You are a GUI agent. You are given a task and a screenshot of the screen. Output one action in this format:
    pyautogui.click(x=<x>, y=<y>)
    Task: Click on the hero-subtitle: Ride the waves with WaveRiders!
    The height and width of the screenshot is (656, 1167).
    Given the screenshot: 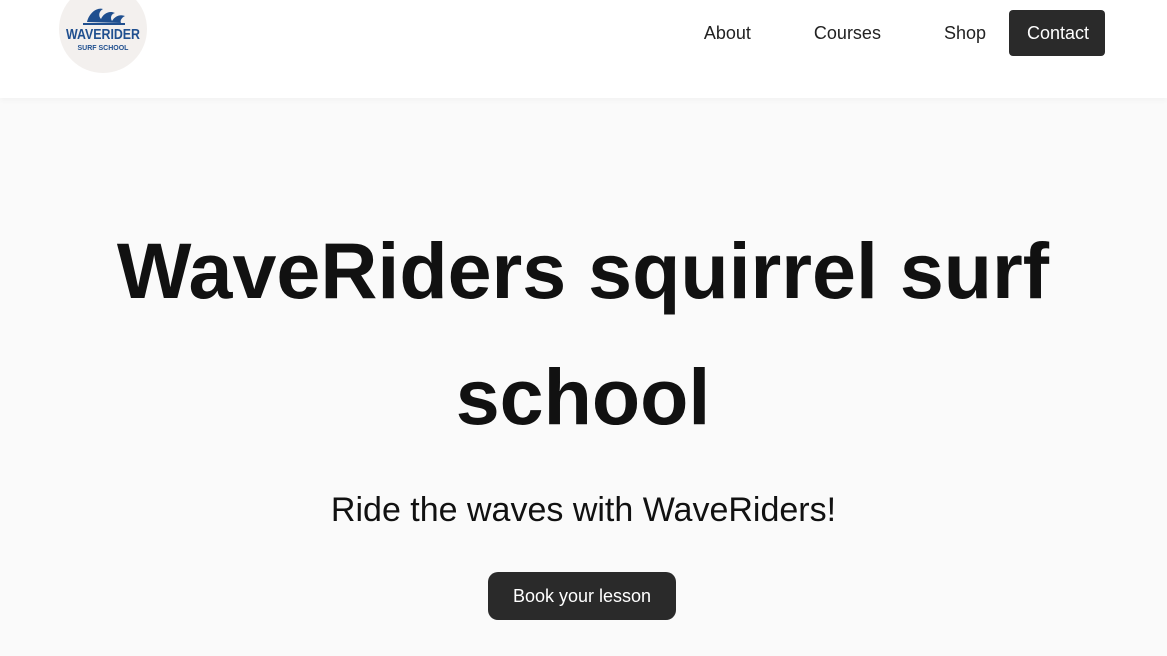 What is the action you would take?
    pyautogui.click(x=583, y=510)
    